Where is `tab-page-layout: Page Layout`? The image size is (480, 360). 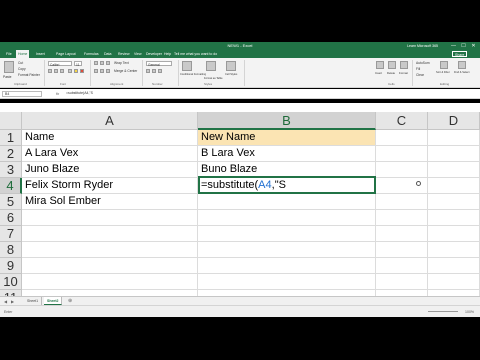
tab-page-layout: Page Layout is located at coordinates (66, 54).